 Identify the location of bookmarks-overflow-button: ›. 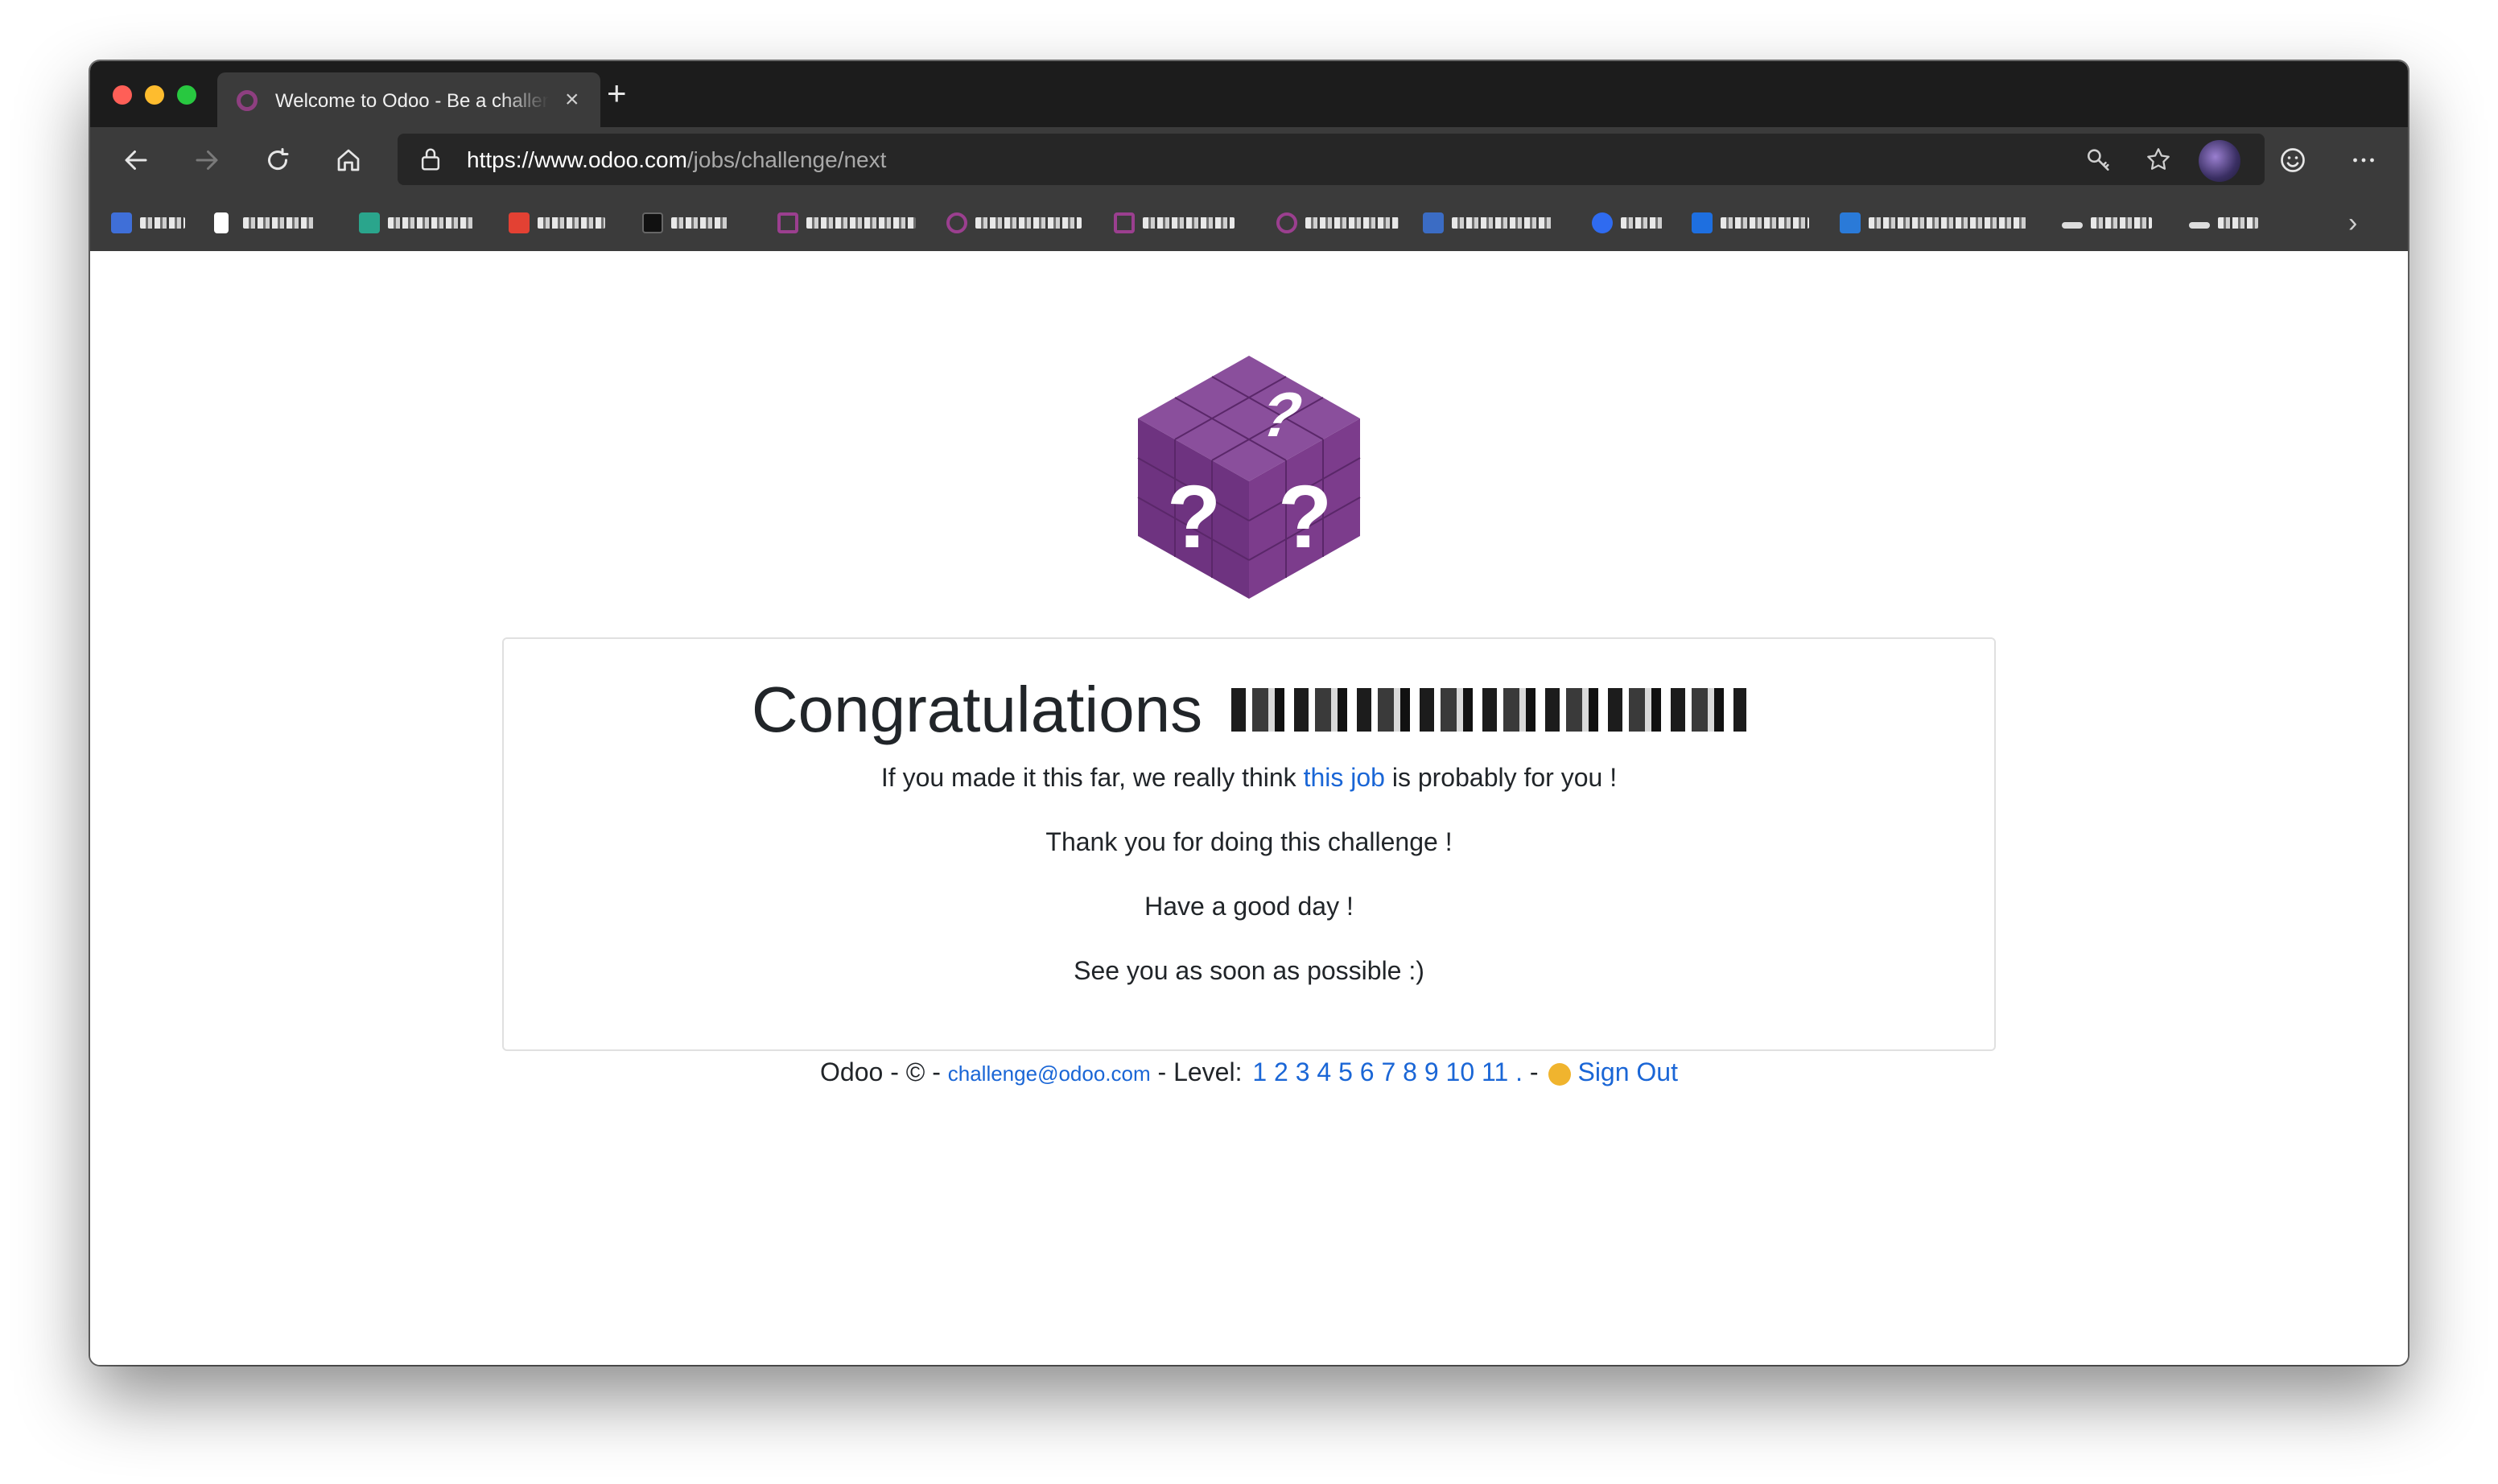
(2353, 223).